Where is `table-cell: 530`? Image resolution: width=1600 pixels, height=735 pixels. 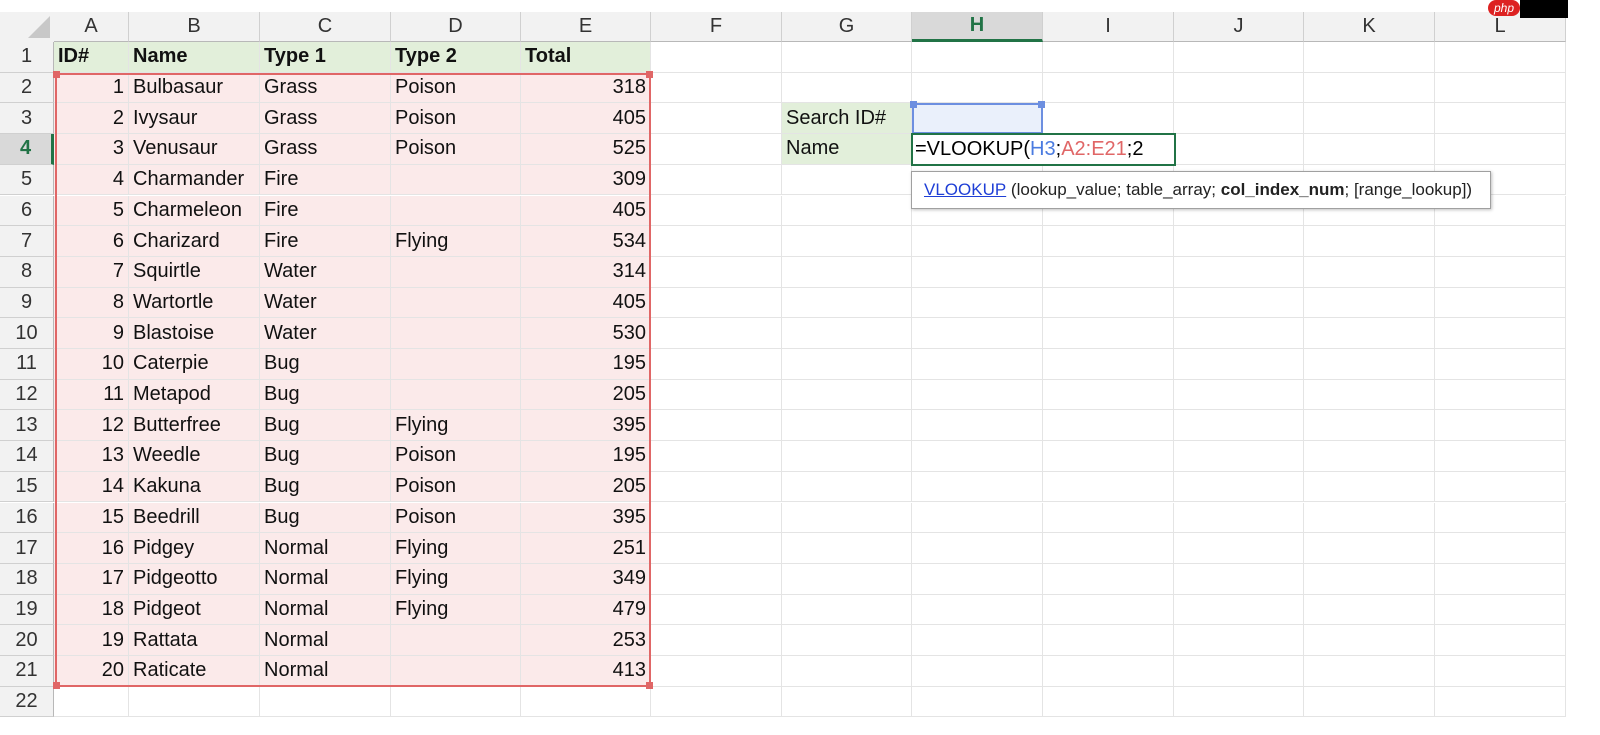
table-cell: 530 is located at coordinates (586, 333).